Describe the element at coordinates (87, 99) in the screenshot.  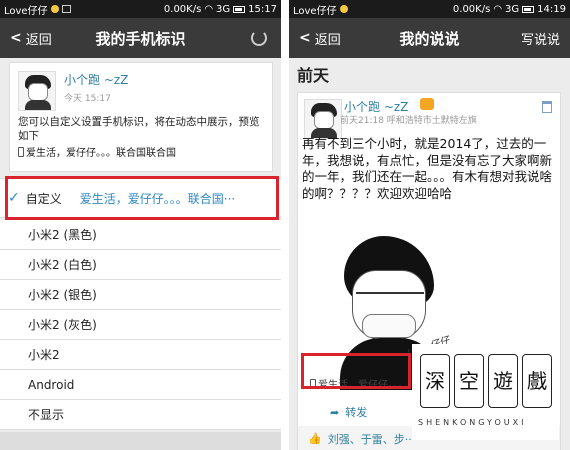
I see `post-time: 今天 15:17` at that location.